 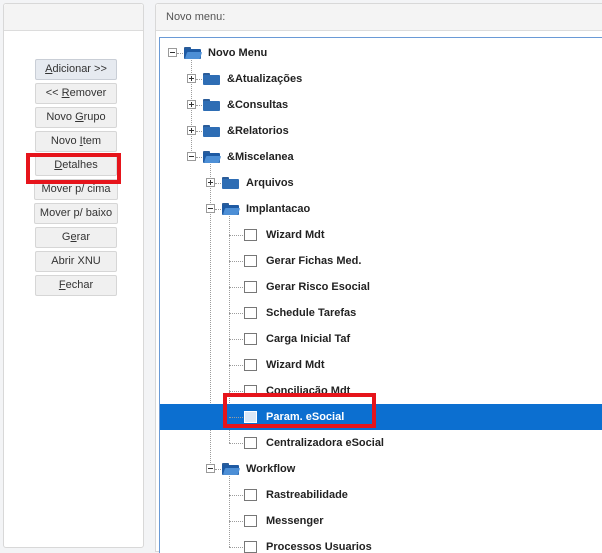 I want to click on actions-panel-header, so click(x=73, y=17).